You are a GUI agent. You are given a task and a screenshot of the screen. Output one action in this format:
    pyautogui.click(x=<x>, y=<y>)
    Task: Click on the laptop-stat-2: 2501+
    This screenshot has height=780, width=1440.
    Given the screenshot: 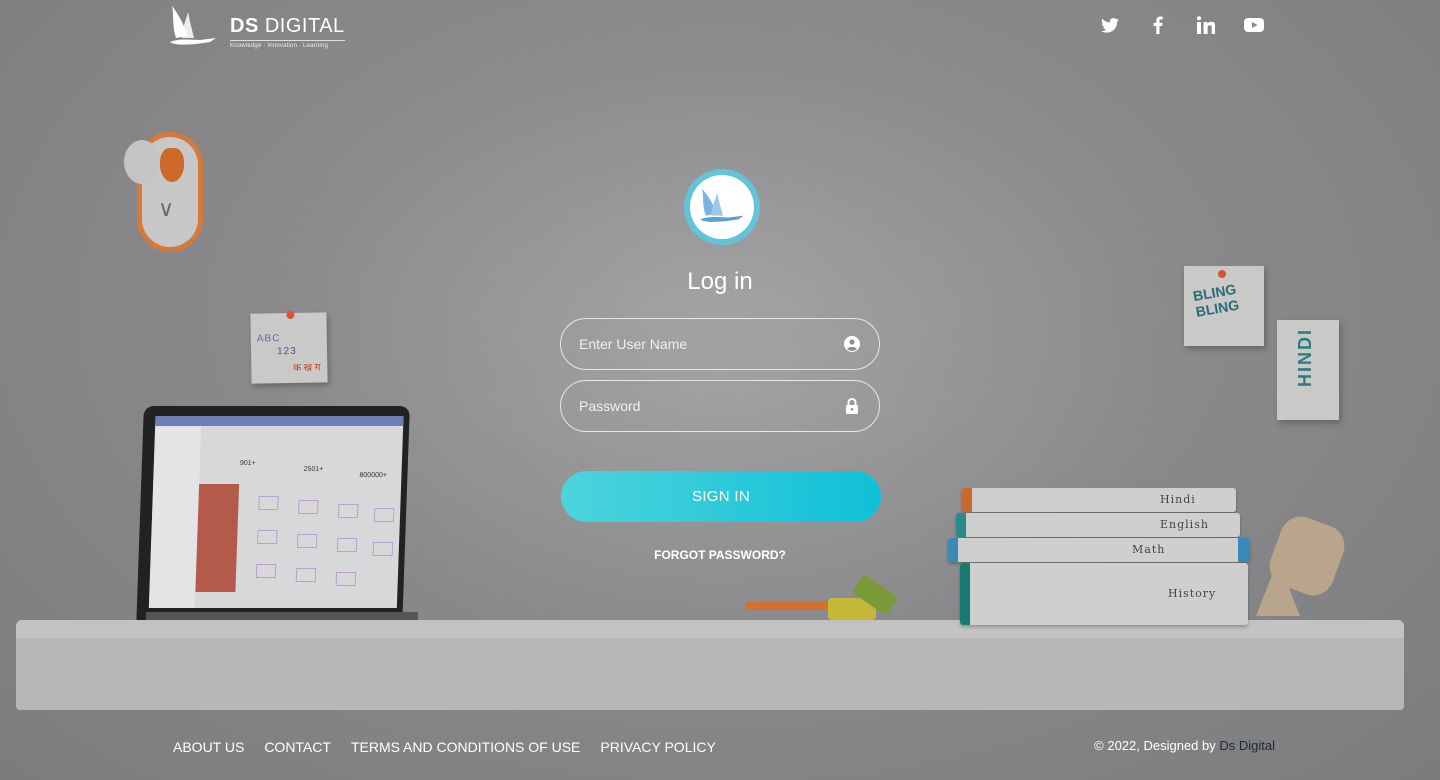 What is the action you would take?
    pyautogui.click(x=313, y=469)
    